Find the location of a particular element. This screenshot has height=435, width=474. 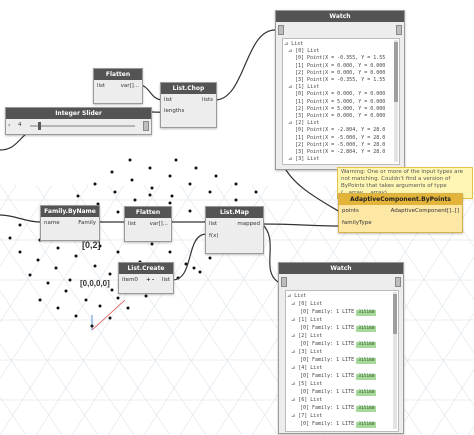

slider-expand-chevron-icon: ‹ is located at coordinates (9, 125).